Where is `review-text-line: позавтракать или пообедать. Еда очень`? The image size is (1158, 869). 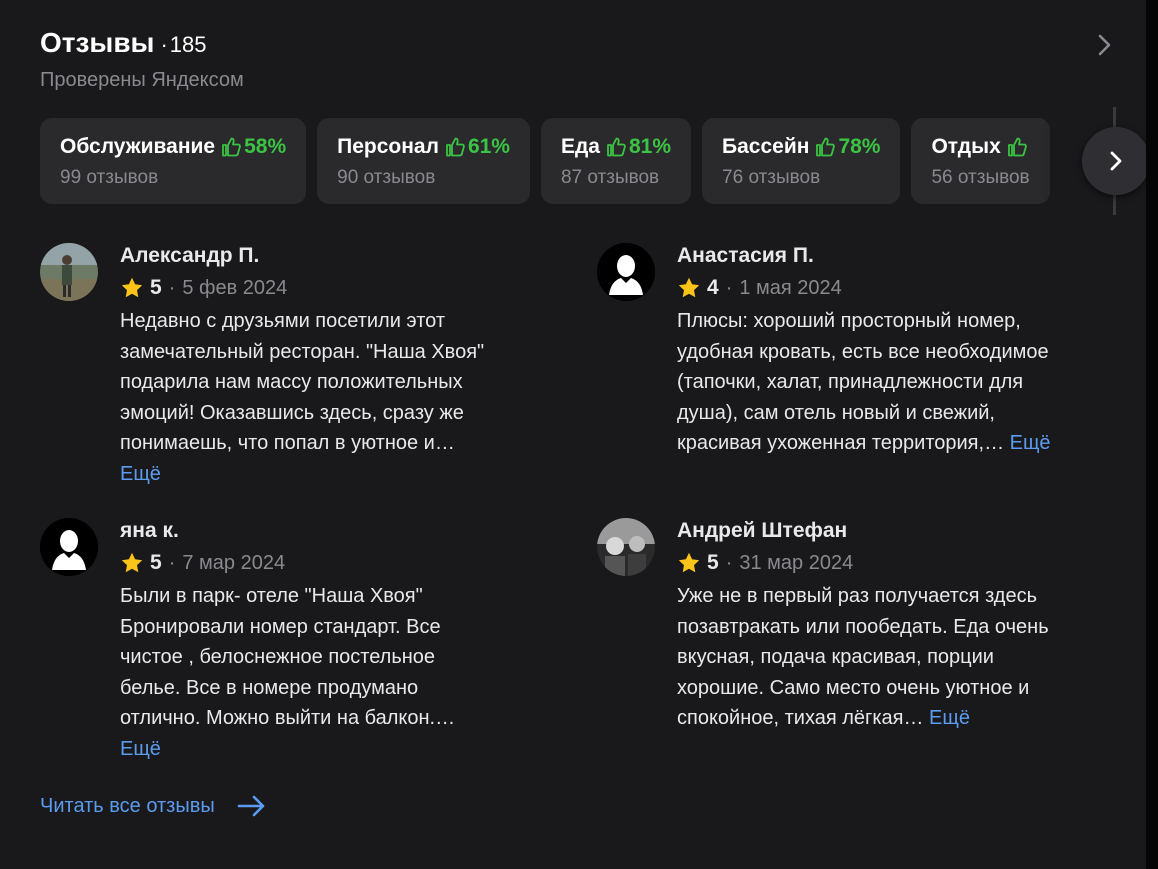 review-text-line: позавтракать или пообедать. Еда очень is located at coordinates (863, 626).